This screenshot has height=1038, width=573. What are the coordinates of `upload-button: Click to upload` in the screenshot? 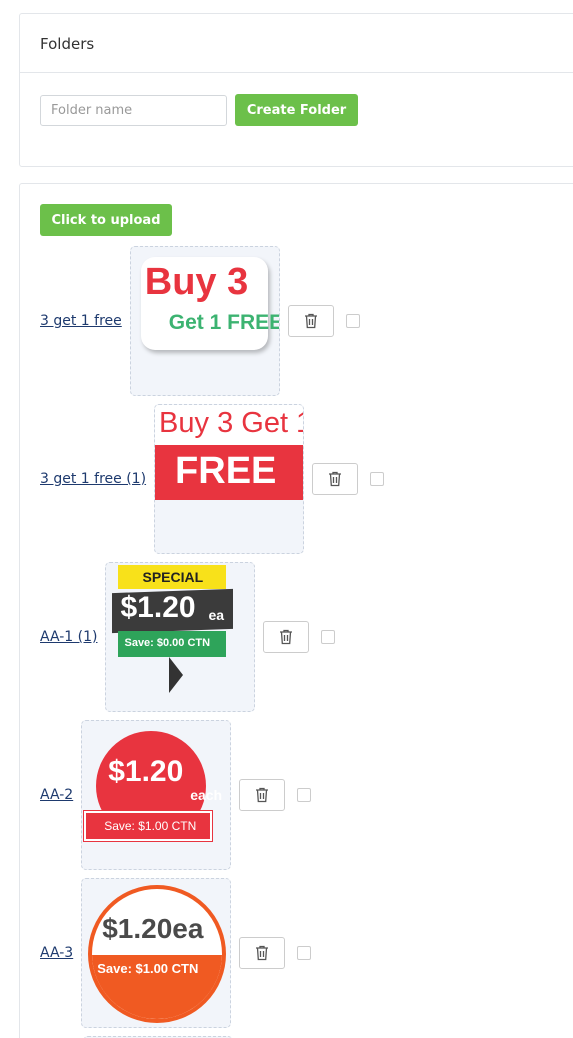 It's located at (106, 220).